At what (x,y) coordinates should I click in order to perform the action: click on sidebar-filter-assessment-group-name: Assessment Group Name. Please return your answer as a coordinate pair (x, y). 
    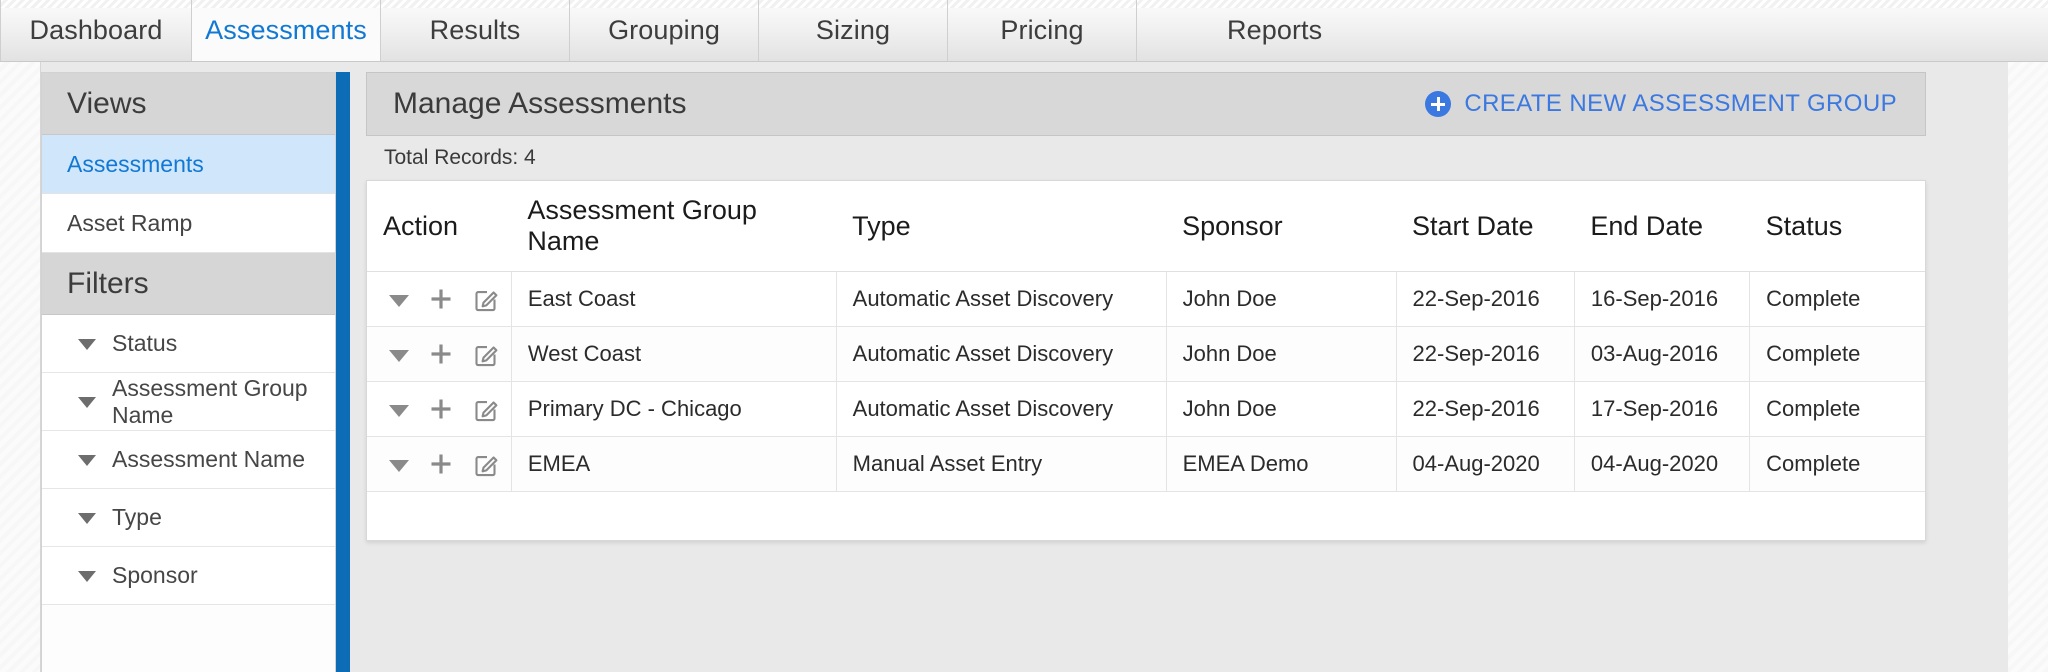
    Looking at the image, I should click on (188, 402).